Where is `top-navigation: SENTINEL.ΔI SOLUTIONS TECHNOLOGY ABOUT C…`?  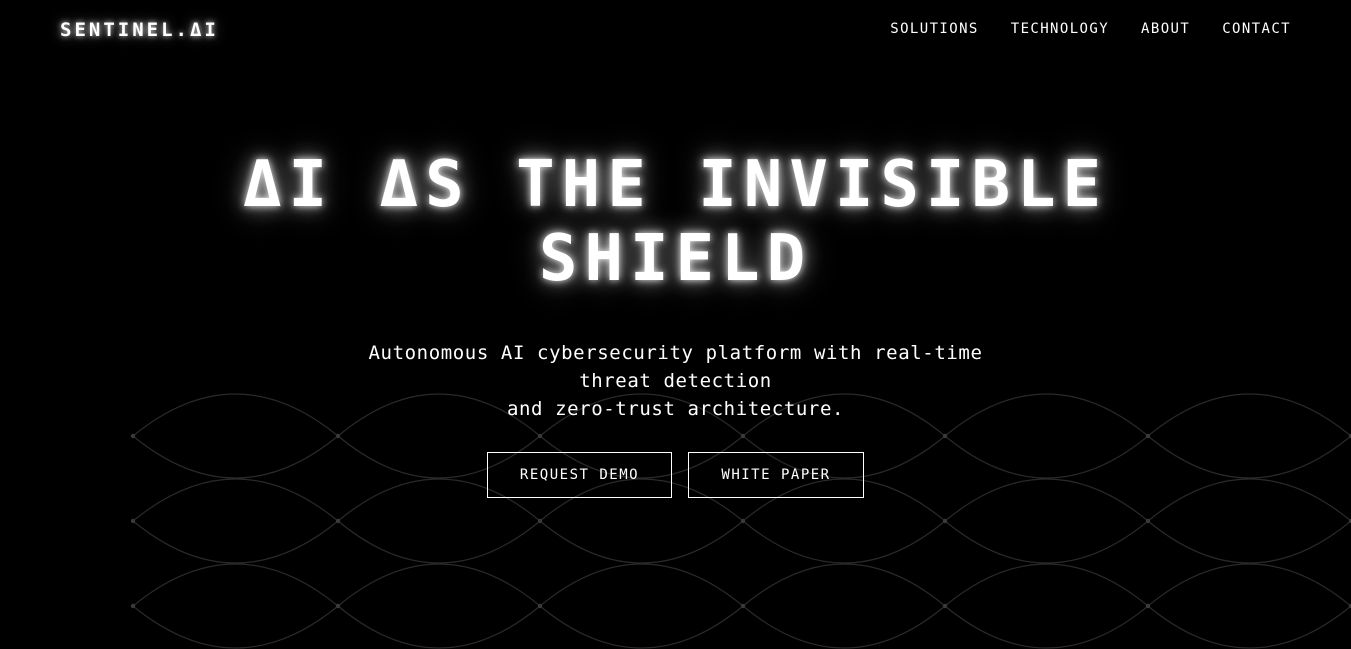 top-navigation: SENTINEL.ΔI SOLUTIONS TECHNOLOGY ABOUT C… is located at coordinates (675, 31).